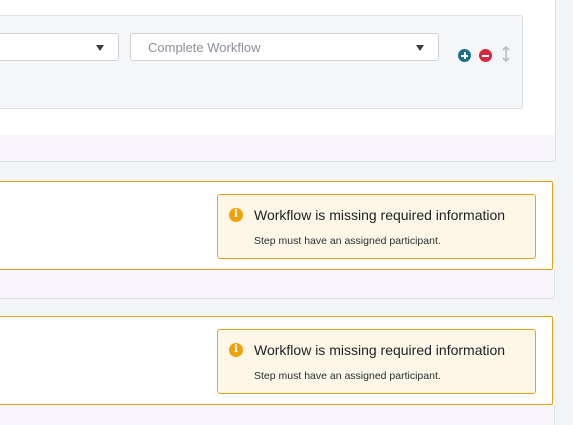 This screenshot has width=573, height=425. I want to click on condition-select, so click(59, 47).